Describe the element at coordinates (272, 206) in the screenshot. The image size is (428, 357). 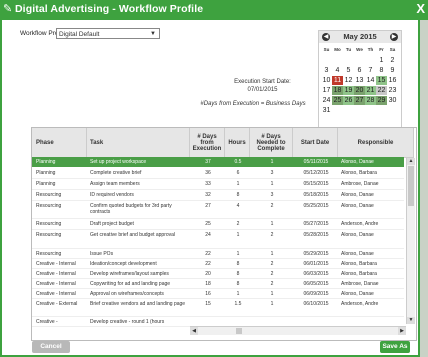
I see `table-cell-needed: 2` at that location.